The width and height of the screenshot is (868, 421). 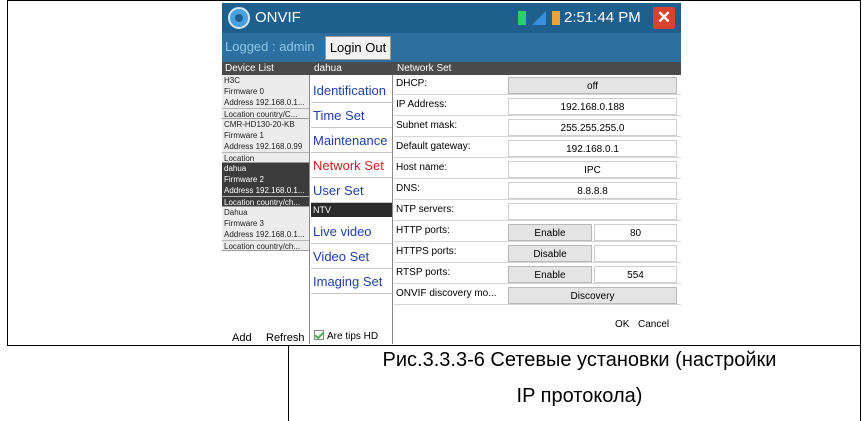 What do you see at coordinates (278, 17) in the screenshot?
I see `app-title: ONVIF` at bounding box center [278, 17].